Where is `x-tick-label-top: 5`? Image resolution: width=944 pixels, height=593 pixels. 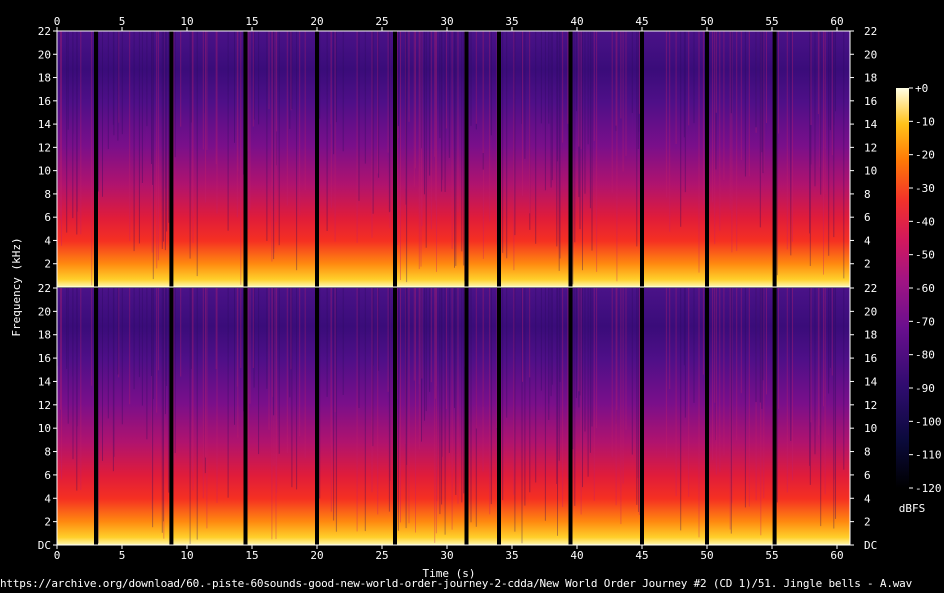 x-tick-label-top: 5 is located at coordinates (122, 21).